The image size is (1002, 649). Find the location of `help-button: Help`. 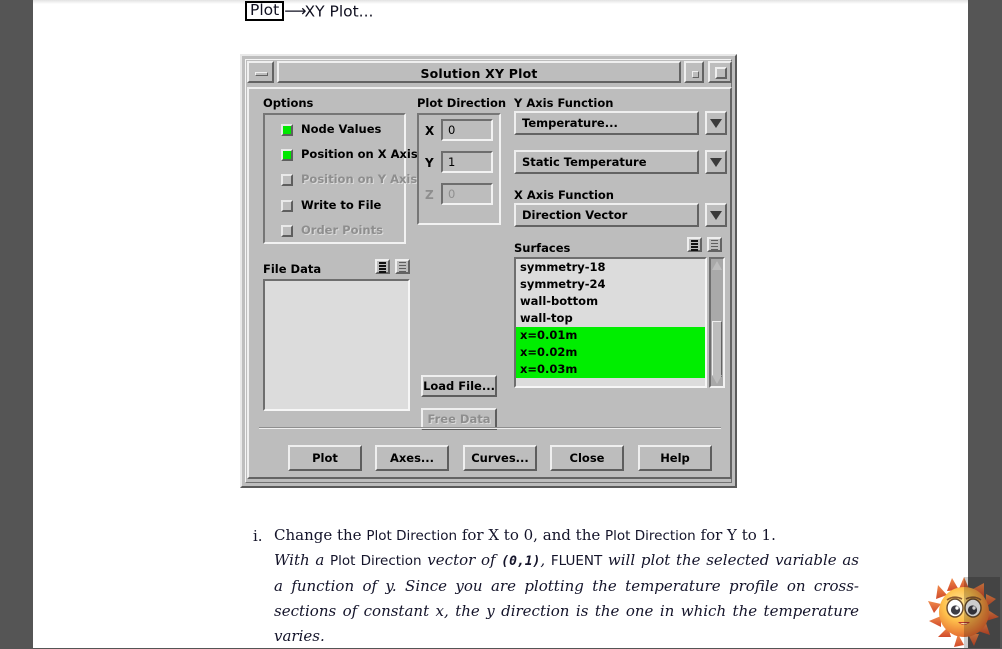

help-button: Help is located at coordinates (675, 458).